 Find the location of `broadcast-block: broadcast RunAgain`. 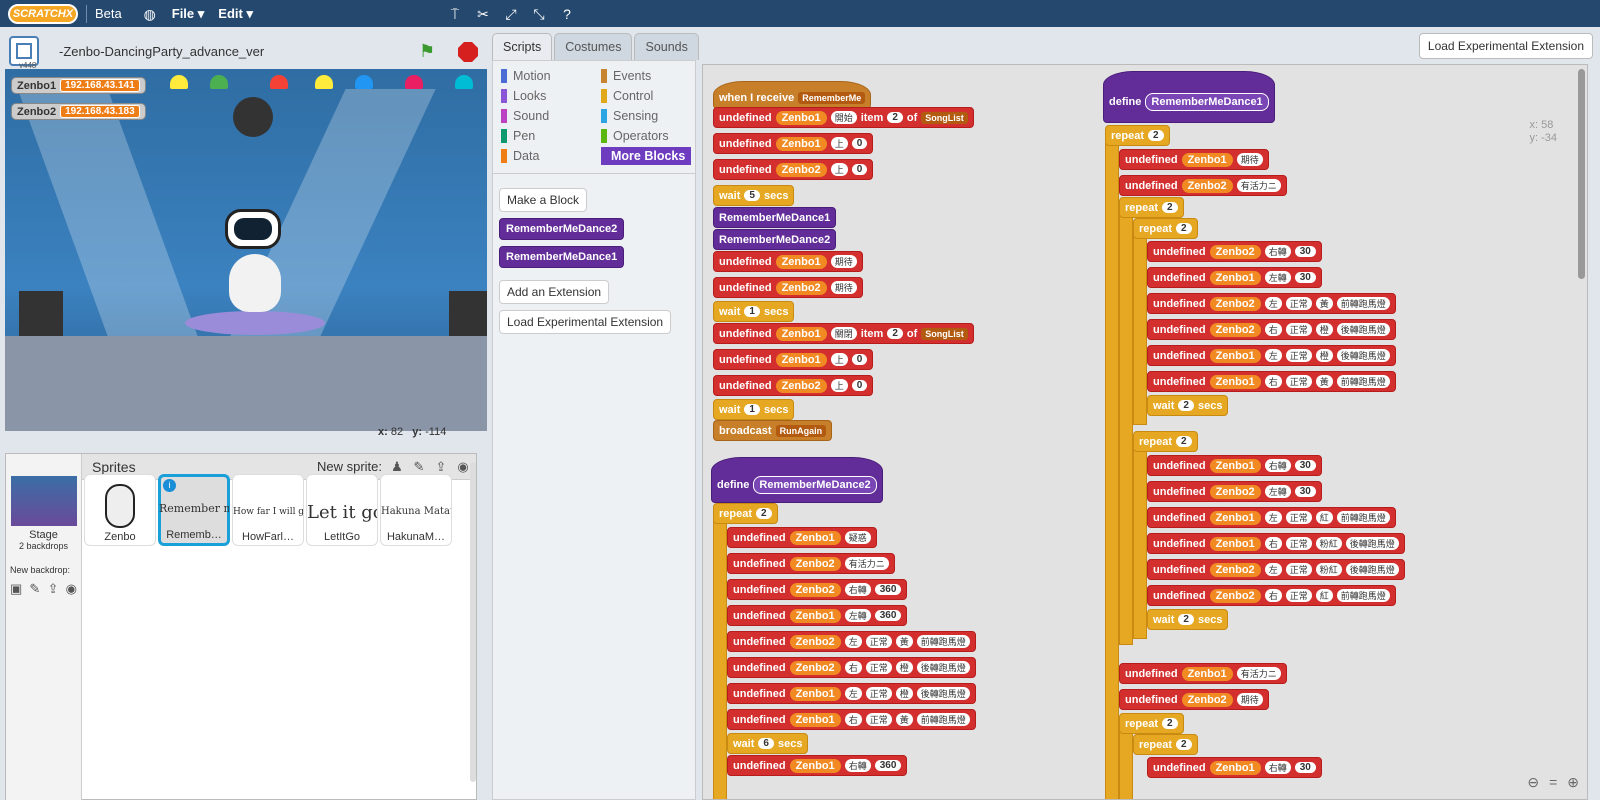

broadcast-block: broadcast RunAgain is located at coordinates (773, 430).